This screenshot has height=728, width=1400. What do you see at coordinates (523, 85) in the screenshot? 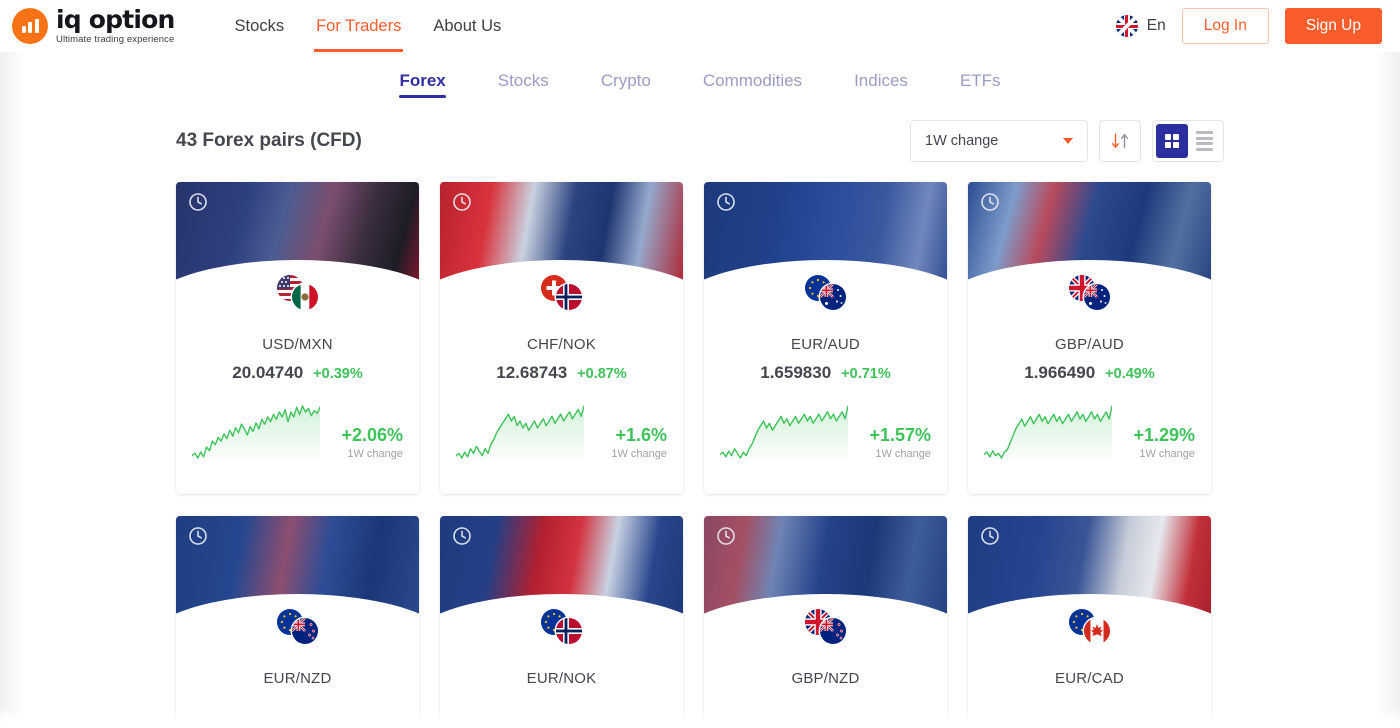
I see `tab-stocks: Stocks` at bounding box center [523, 85].